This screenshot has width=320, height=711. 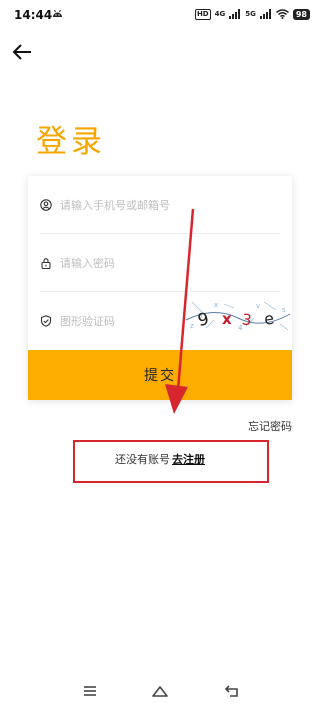 I want to click on svg-text: s, so click(x=284, y=310).